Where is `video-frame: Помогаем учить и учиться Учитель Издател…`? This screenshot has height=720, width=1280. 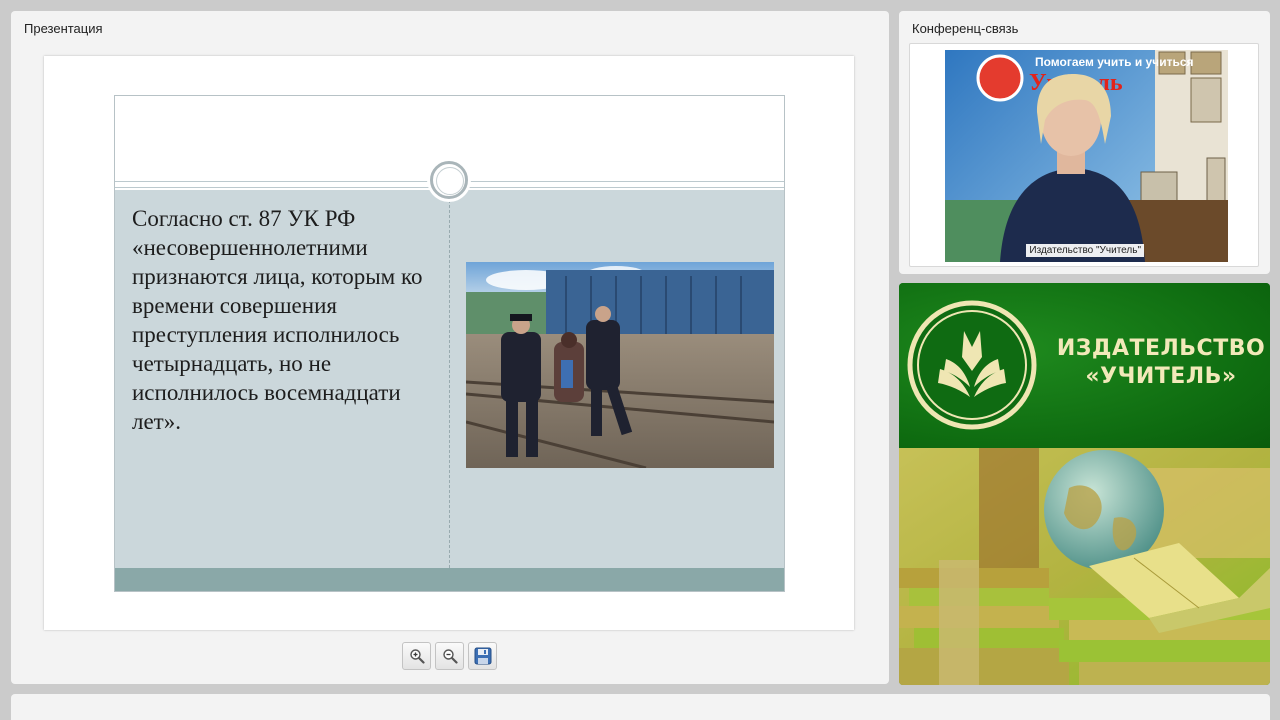
video-frame: Помогаем учить и учиться Учитель Издател… is located at coordinates (1084, 155).